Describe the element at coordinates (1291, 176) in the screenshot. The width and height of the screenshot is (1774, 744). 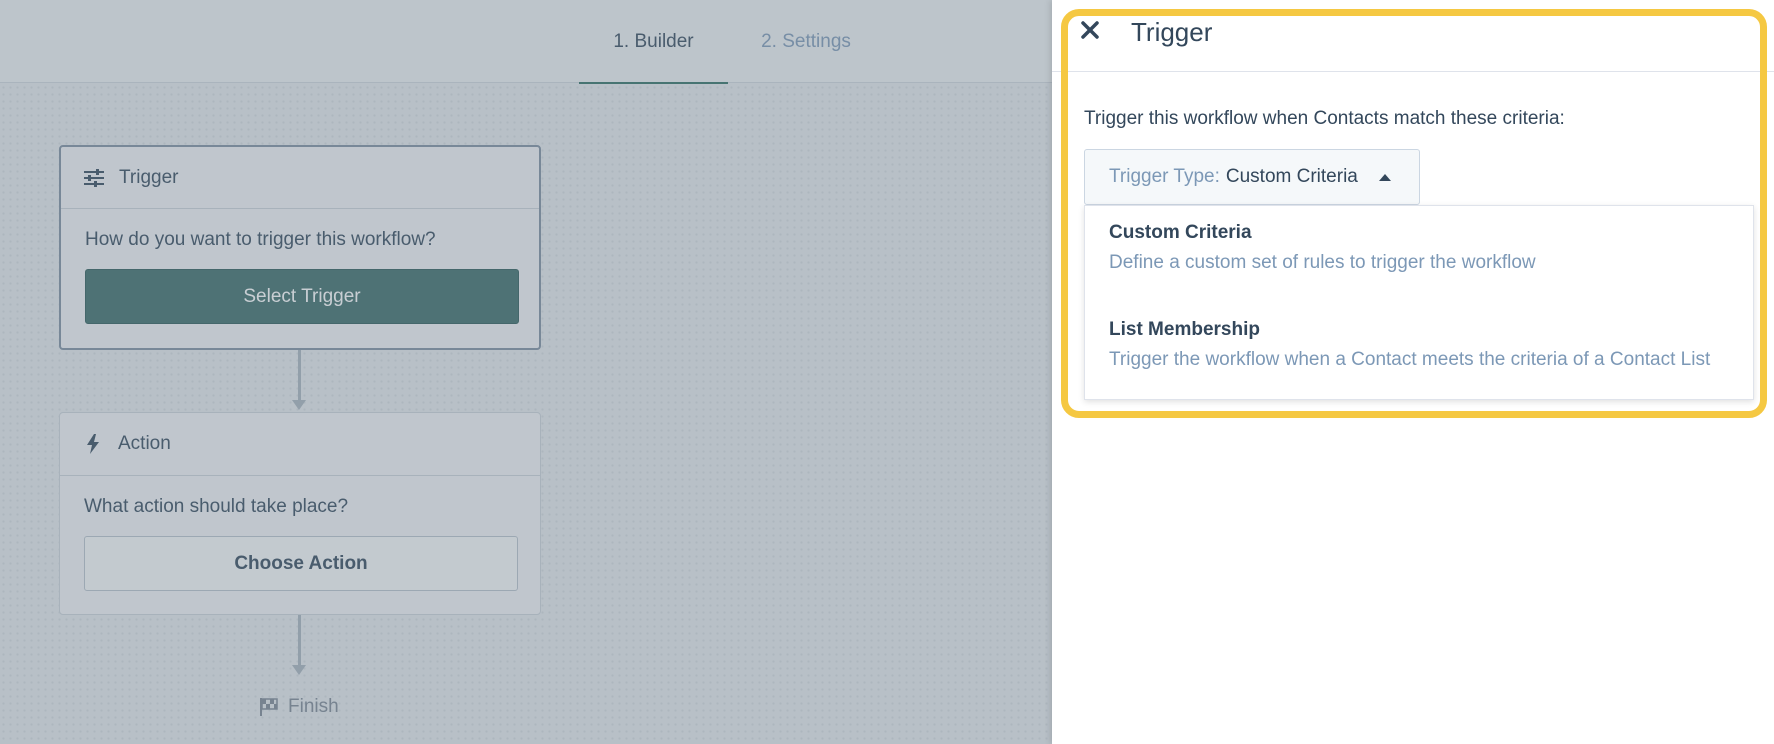
I see `trigger-type-value: Custom Criteria` at that location.